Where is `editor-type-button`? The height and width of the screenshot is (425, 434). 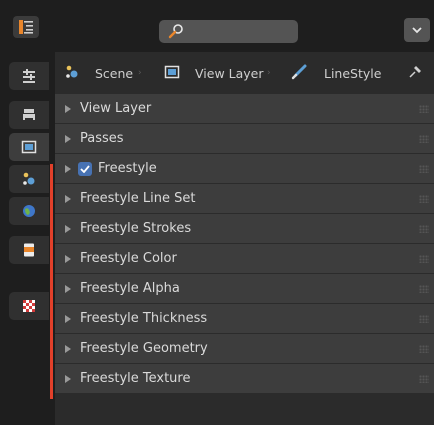
editor-type-button is located at coordinates (26, 27).